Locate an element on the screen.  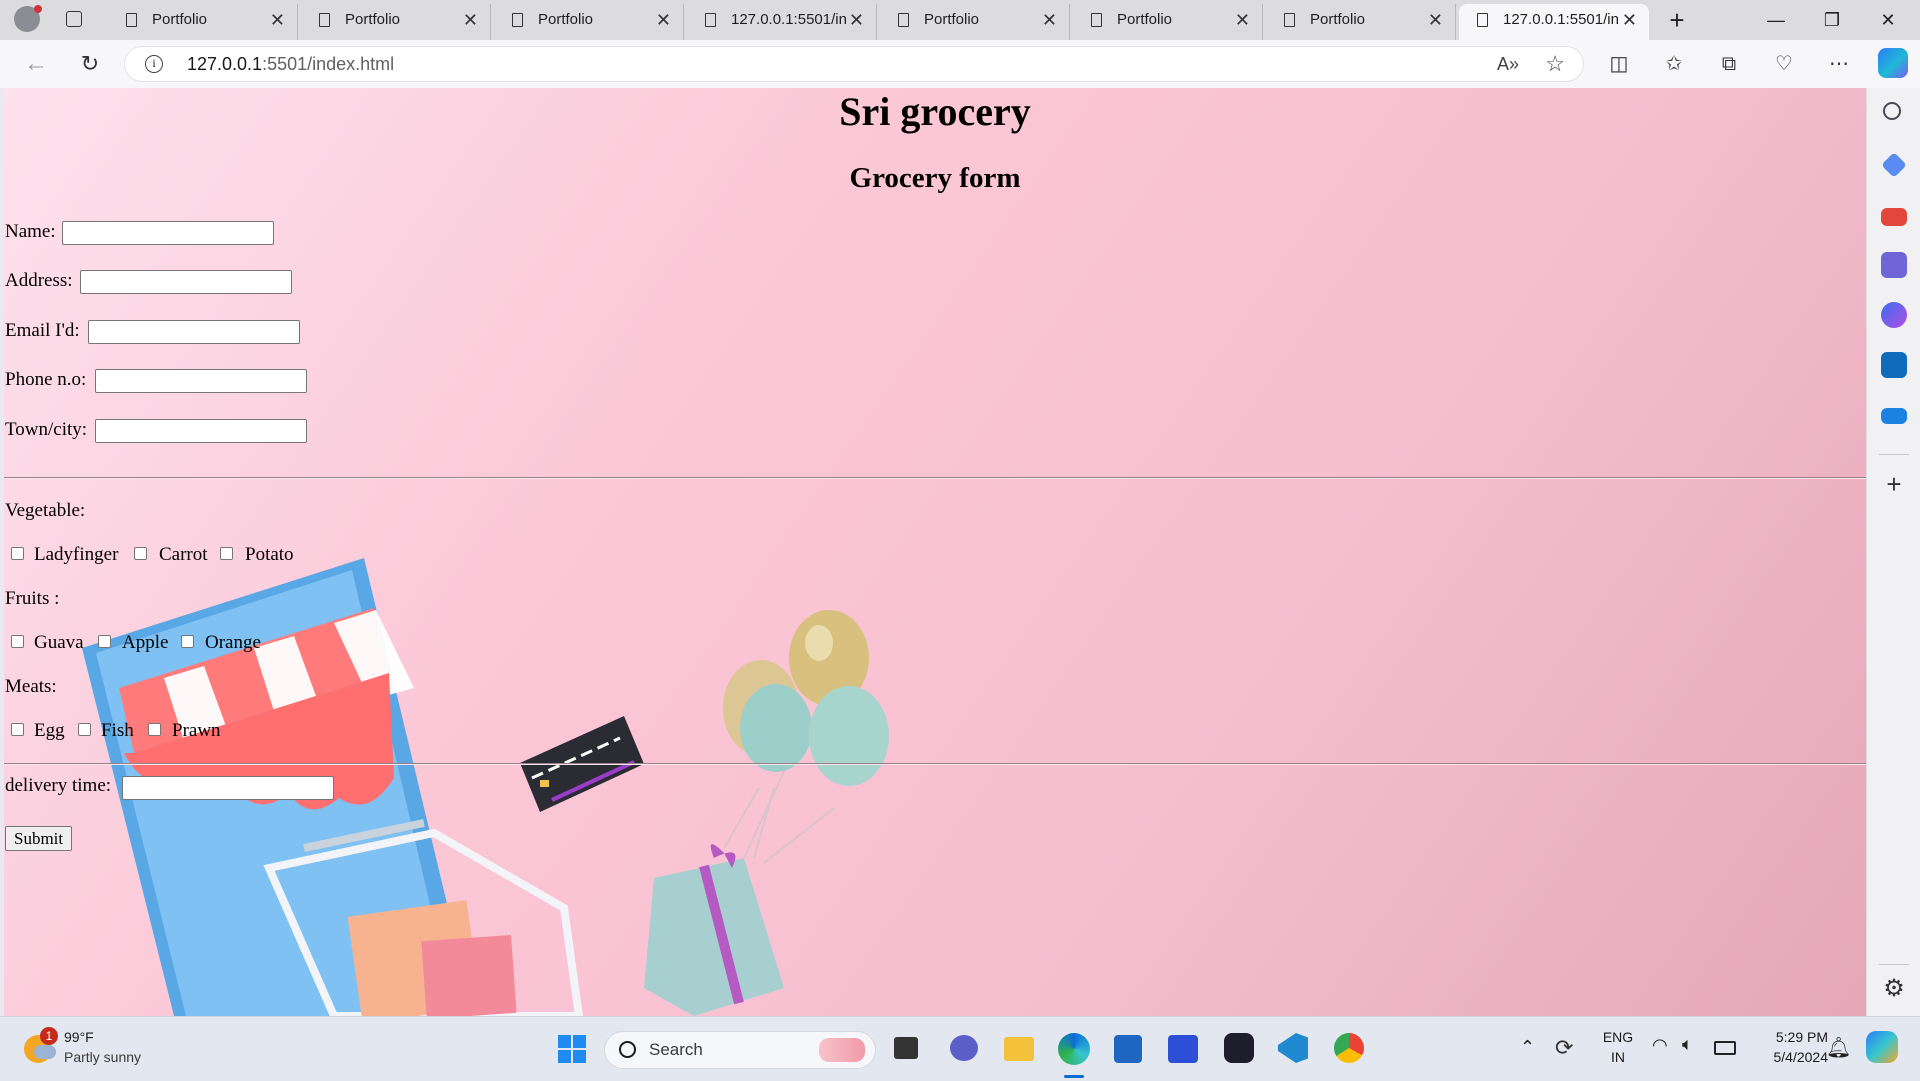
tools-icon is located at coordinates (1894, 217).